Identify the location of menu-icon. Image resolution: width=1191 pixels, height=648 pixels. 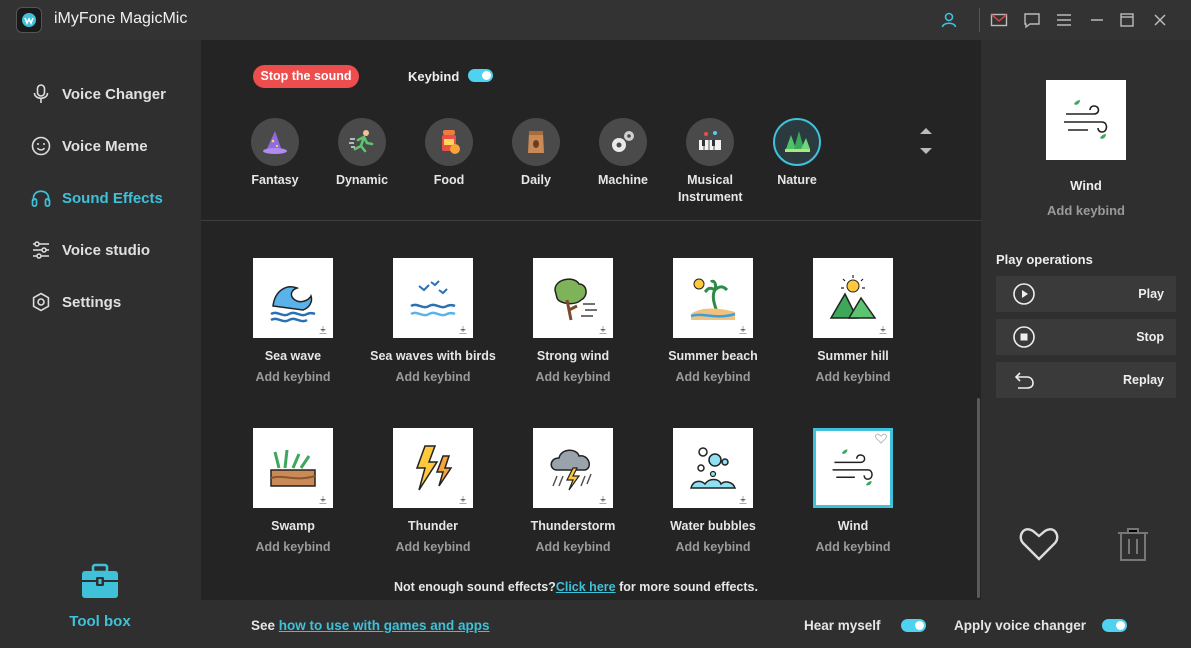
(1064, 20).